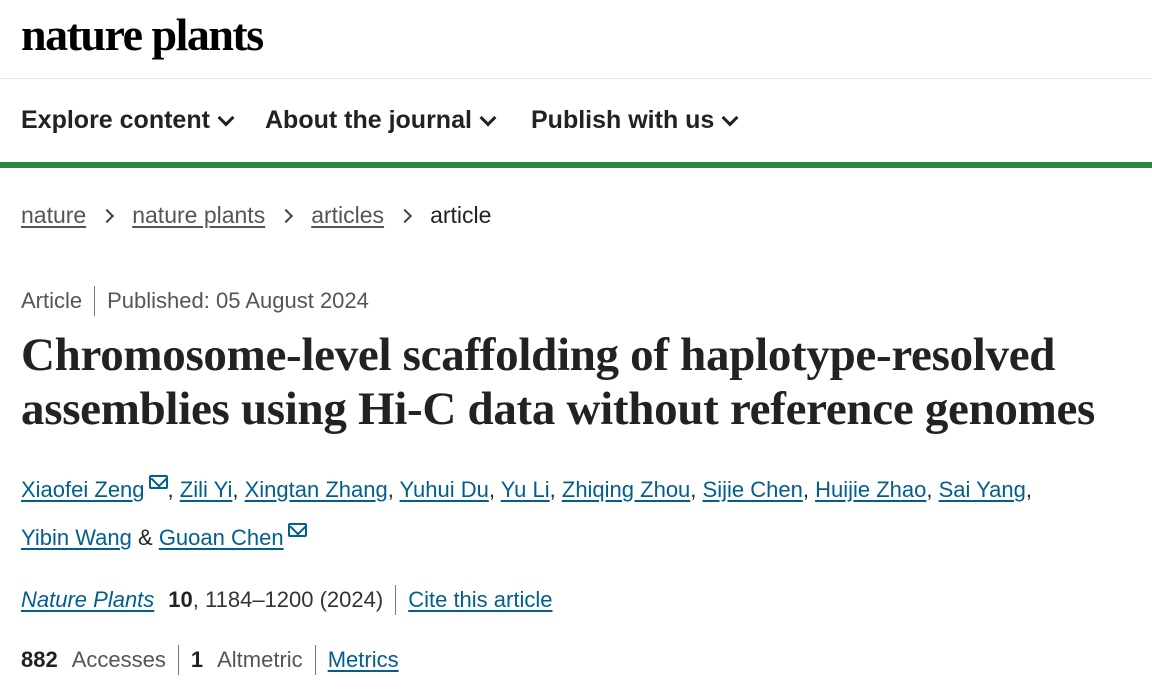 The width and height of the screenshot is (1152, 694). I want to click on pages-year: , 1184–1200 (2024), so click(288, 599).